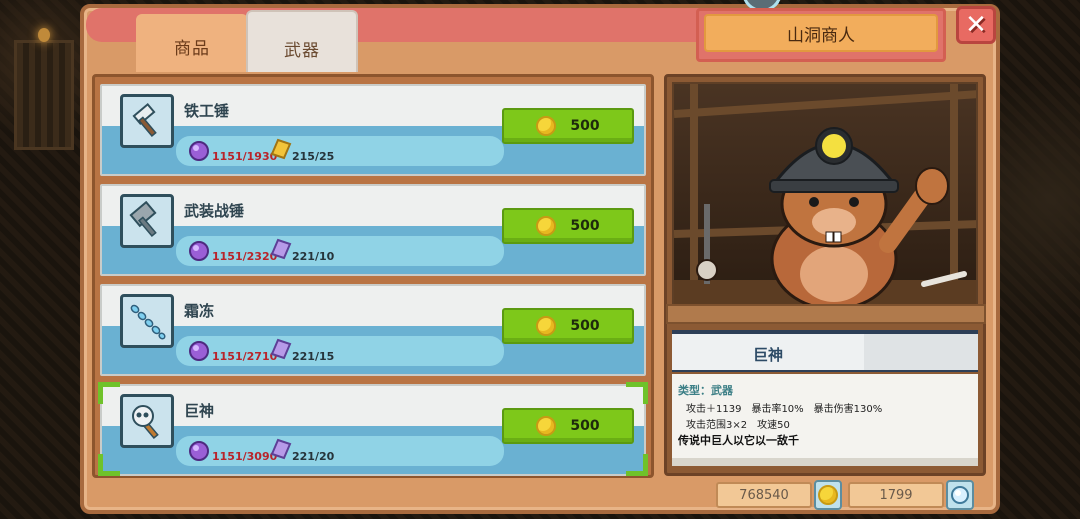  What do you see at coordinates (738, 440) in the screenshot?
I see `detail-flavor: 传说中巨人以它以一敌千` at bounding box center [738, 440].